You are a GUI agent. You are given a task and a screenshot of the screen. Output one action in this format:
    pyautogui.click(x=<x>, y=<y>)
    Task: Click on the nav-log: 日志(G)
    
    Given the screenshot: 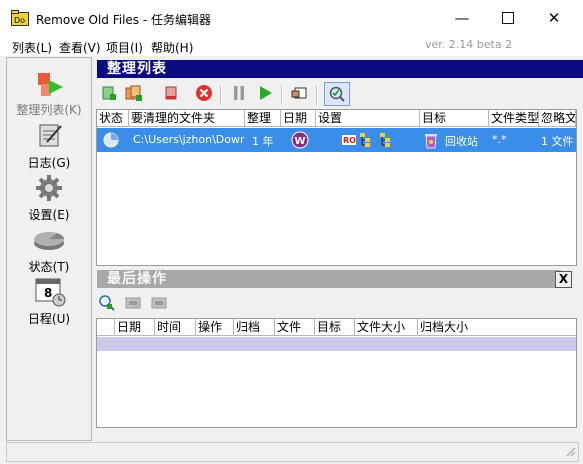 What is the action you would take?
    pyautogui.click(x=49, y=146)
    